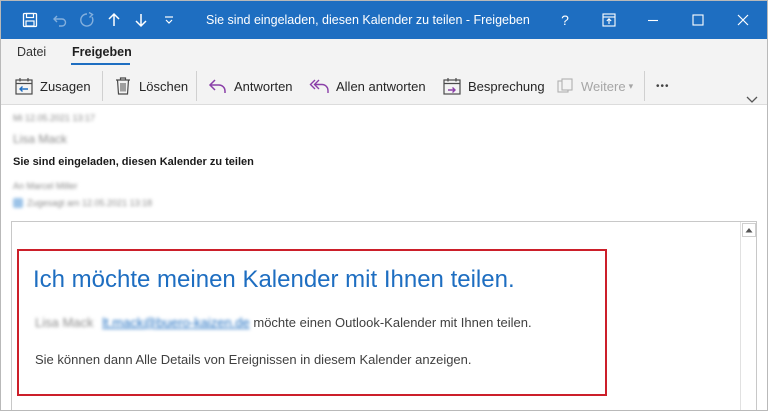 Image resolution: width=768 pixels, height=411 pixels. Describe the element at coordinates (18, 203) in the screenshot. I see `accepted-icon` at that location.